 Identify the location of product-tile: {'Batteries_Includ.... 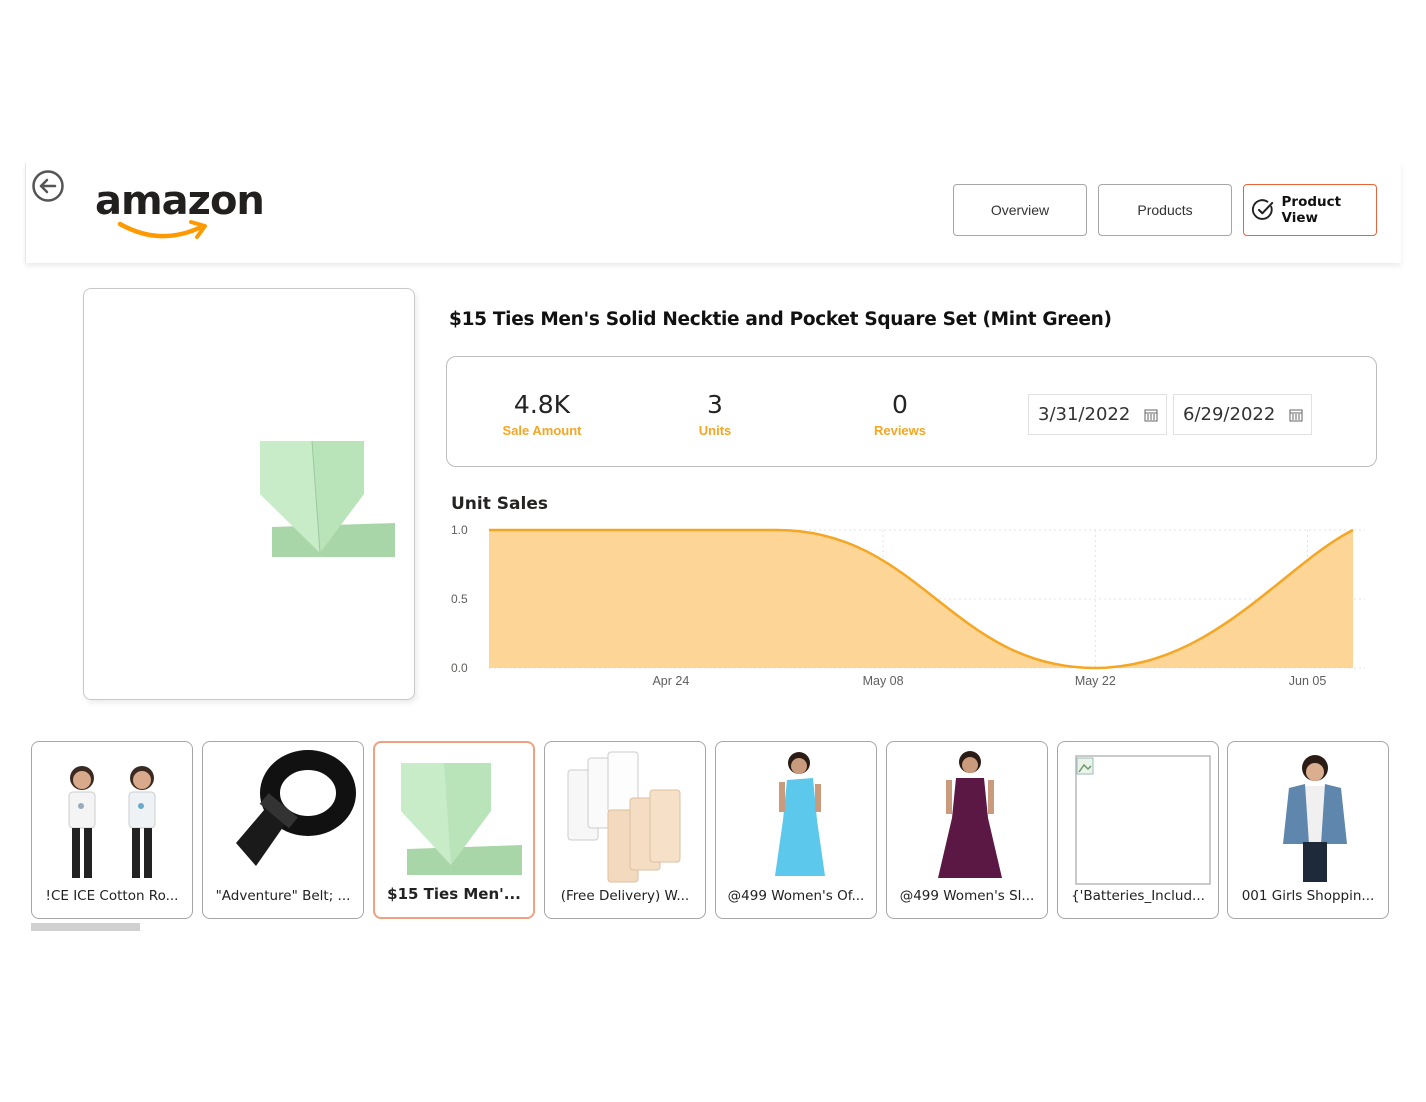
(1138, 830).